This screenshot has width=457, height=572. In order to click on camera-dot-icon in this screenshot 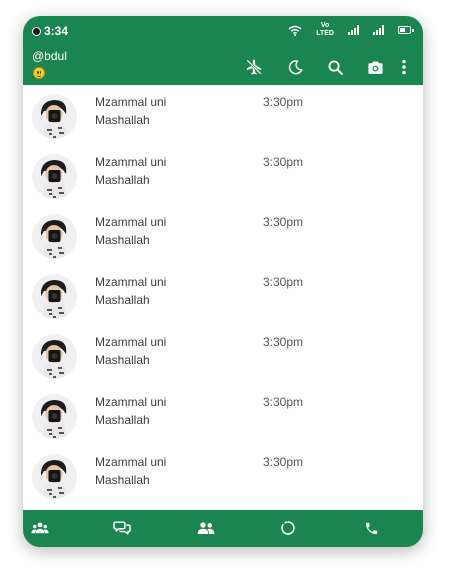, I will do `click(36, 31)`.